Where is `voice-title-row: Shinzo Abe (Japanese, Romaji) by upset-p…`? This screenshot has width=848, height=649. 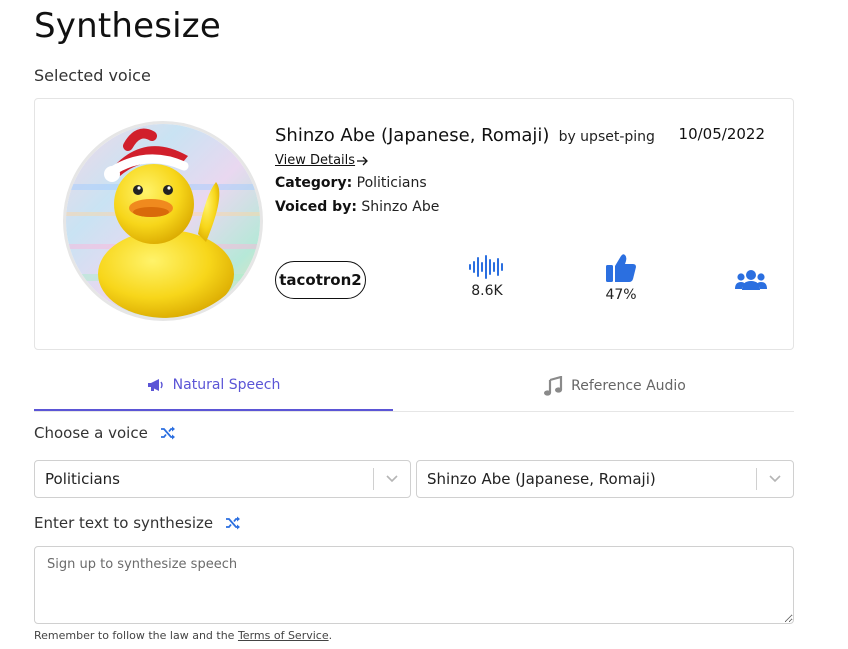
voice-title-row: Shinzo Abe (Japanese, Romaji) by upset-p… is located at coordinates (465, 135).